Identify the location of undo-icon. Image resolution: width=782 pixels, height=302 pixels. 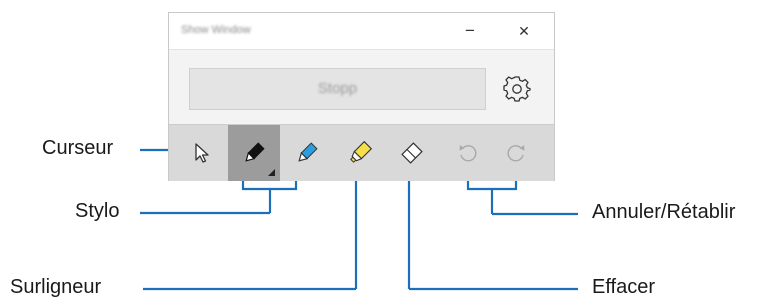
(468, 153).